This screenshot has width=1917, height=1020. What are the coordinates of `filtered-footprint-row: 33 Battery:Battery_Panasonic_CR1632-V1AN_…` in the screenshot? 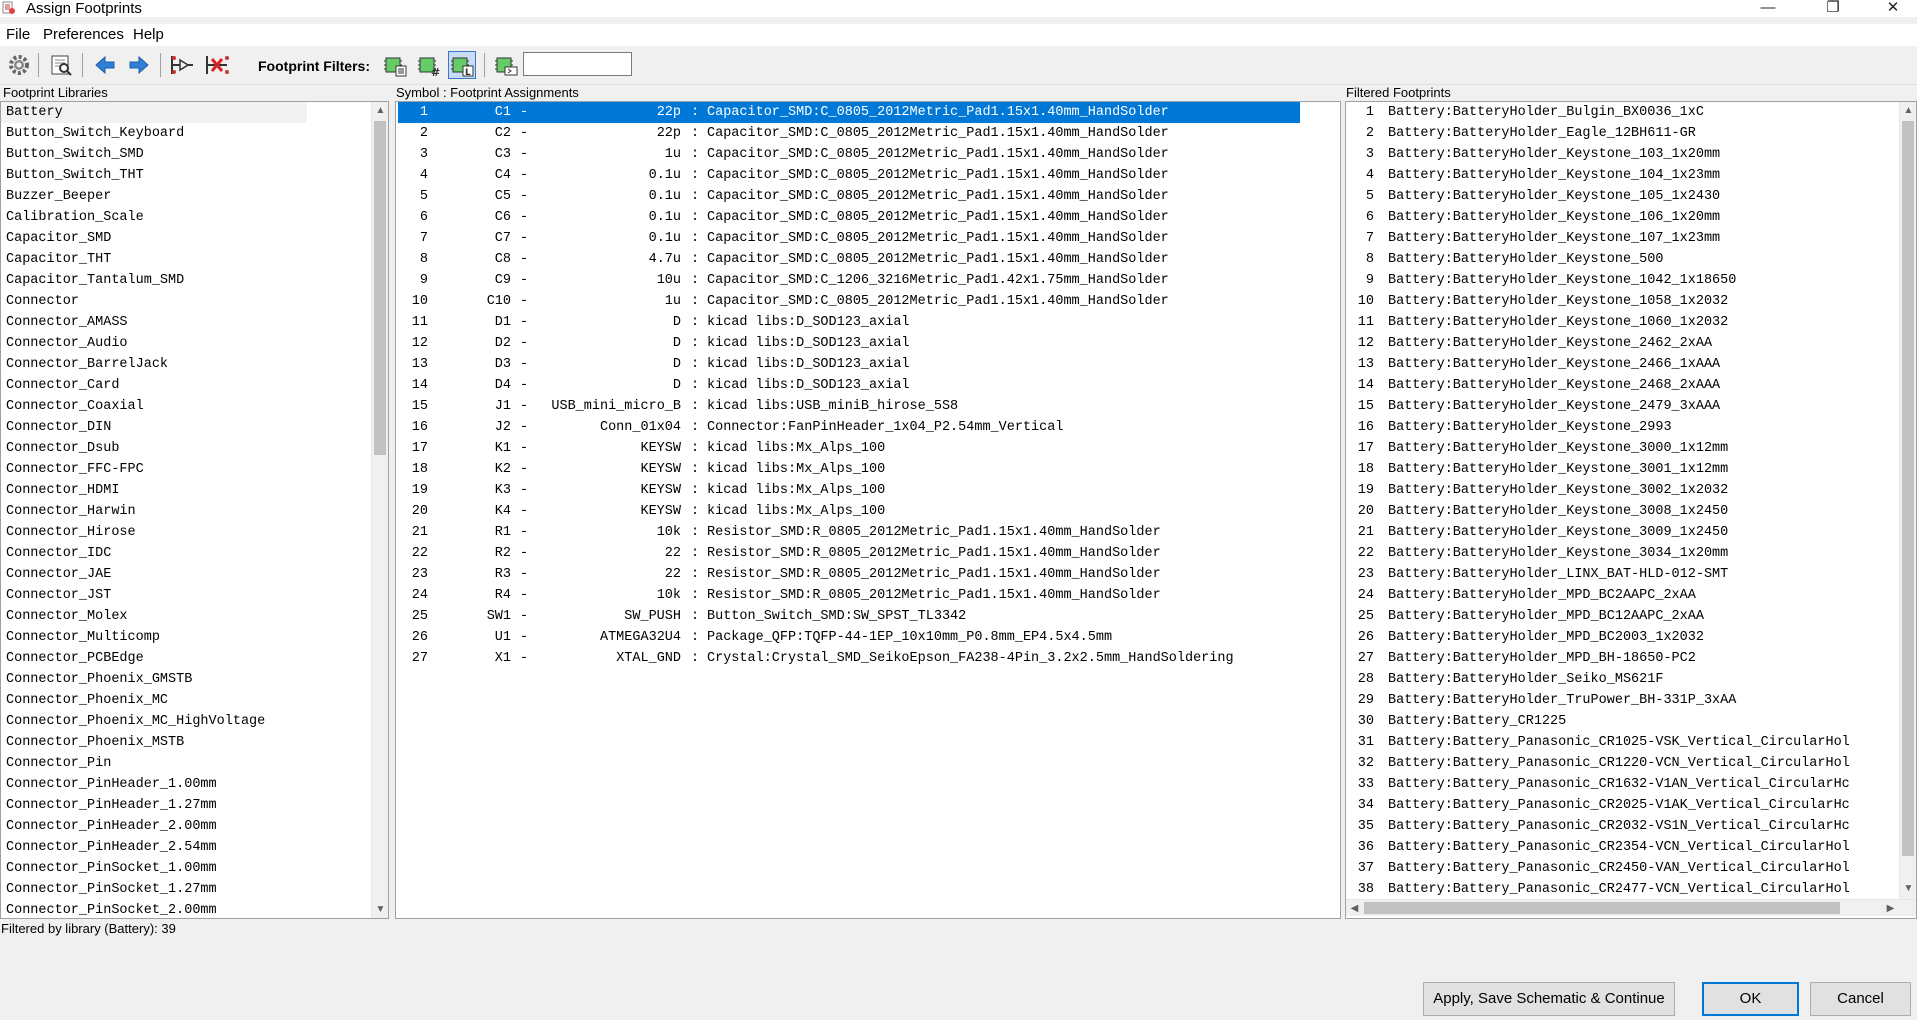 It's located at (1626, 784).